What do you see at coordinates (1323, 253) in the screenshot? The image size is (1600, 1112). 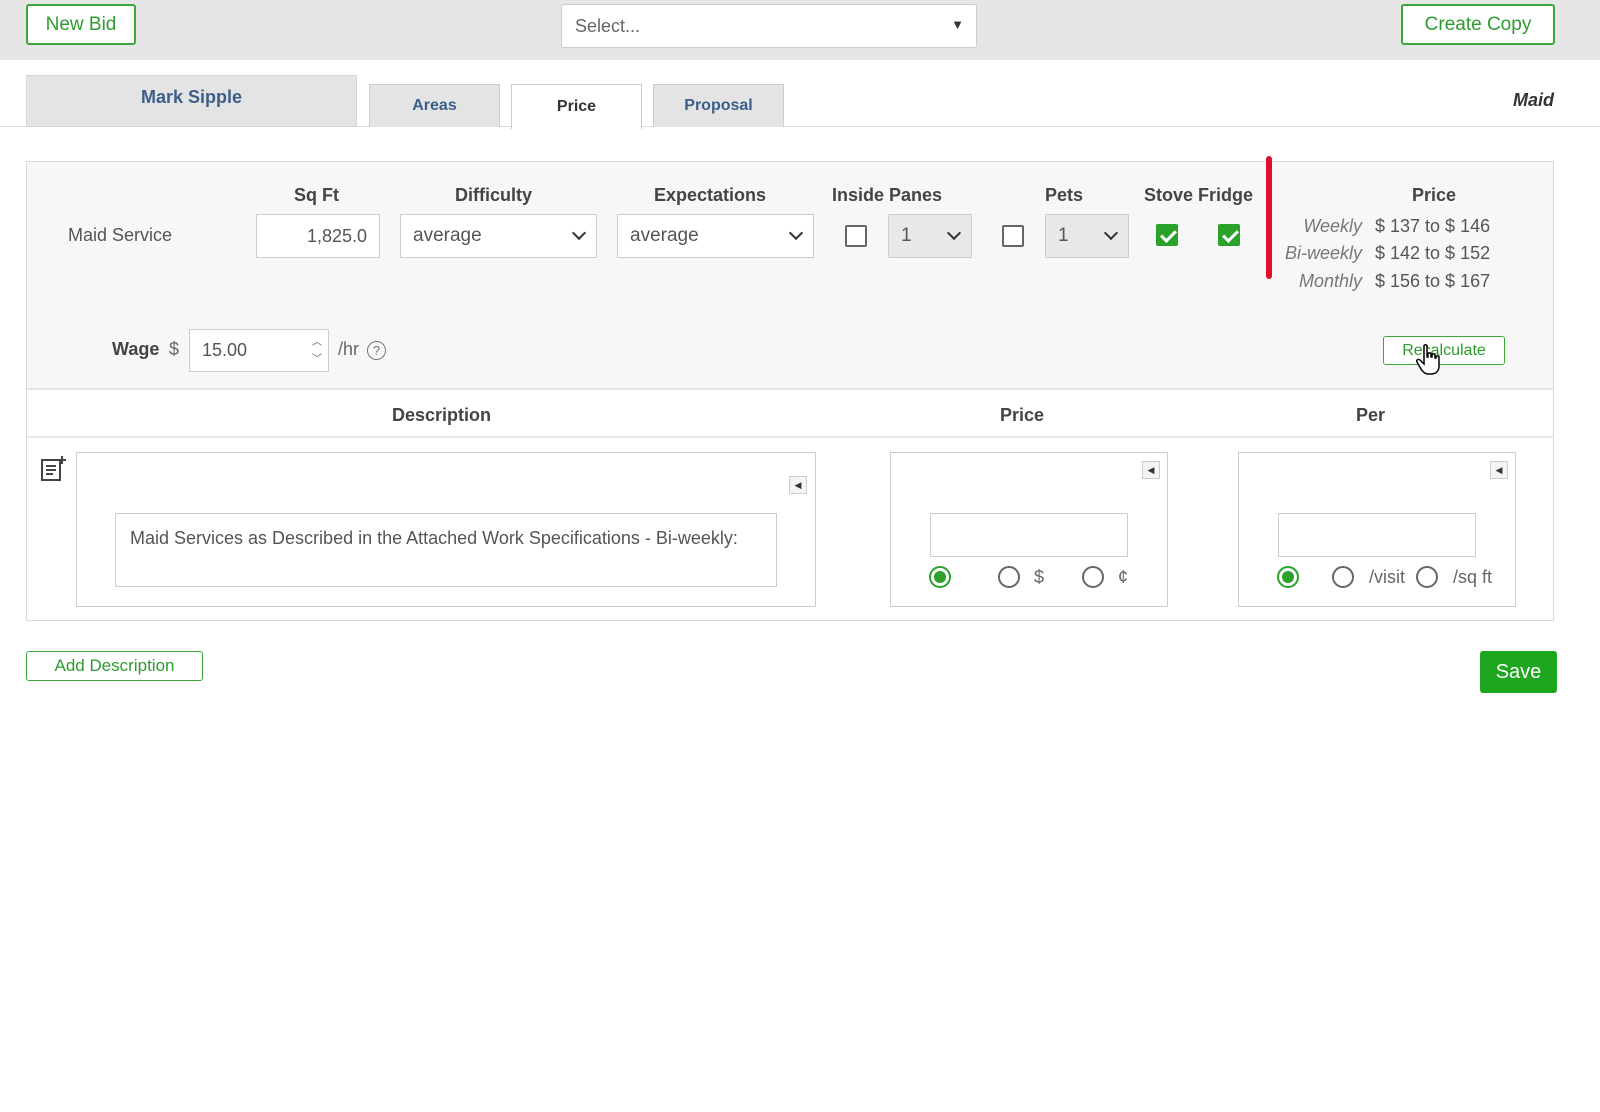 I see `biweekly-label: Bi-weekly` at bounding box center [1323, 253].